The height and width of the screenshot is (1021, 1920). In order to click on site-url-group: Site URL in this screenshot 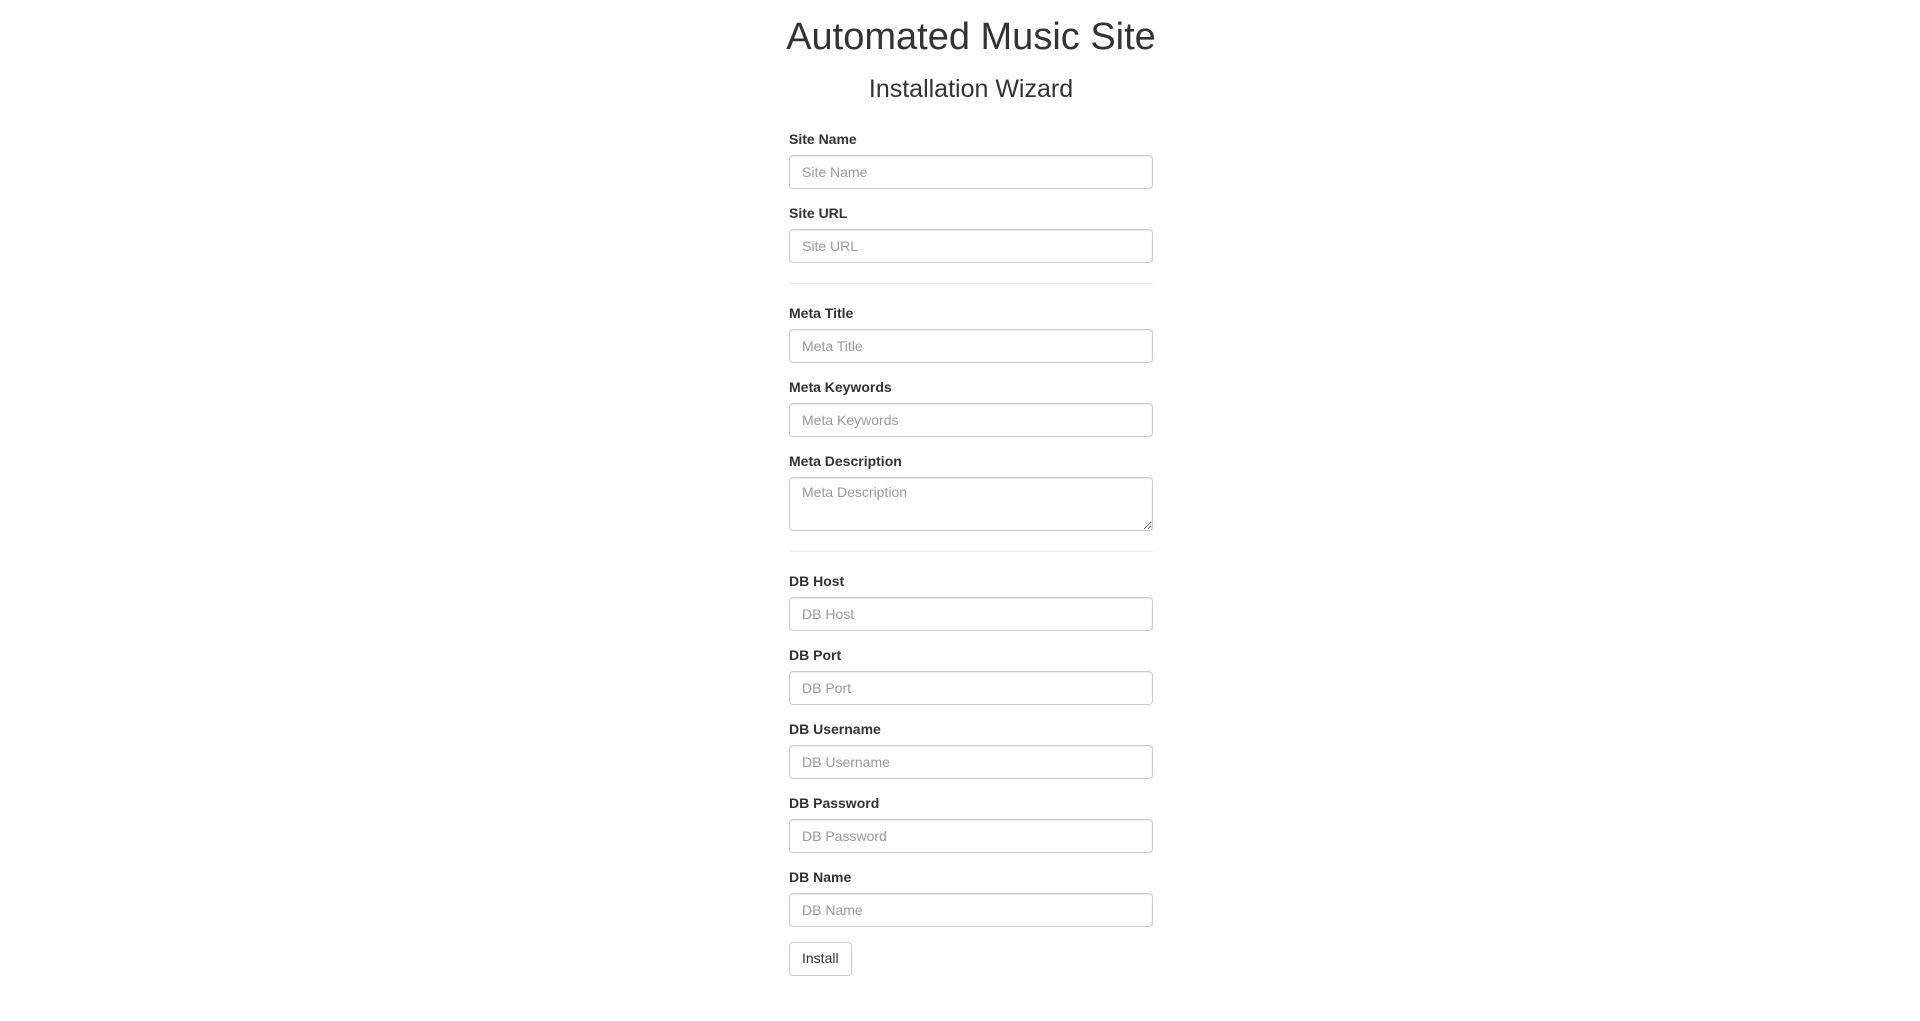, I will do `click(971, 234)`.